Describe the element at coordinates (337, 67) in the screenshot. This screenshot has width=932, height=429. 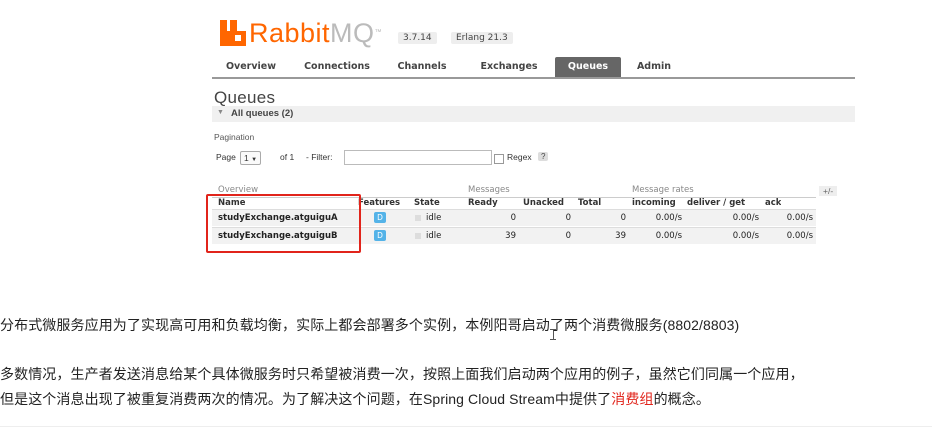
I see `tab-connections: Connections` at that location.